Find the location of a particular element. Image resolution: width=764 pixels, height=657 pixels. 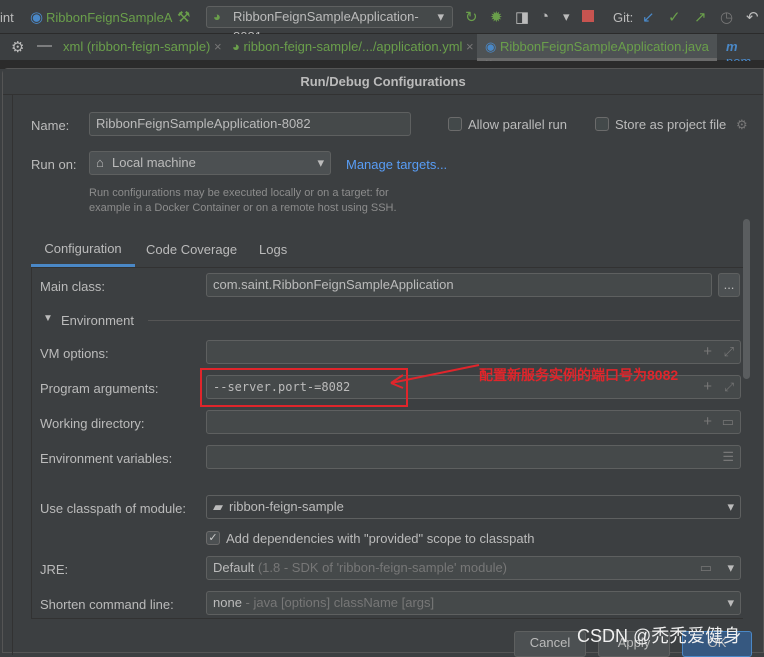

stop-icon is located at coordinates (588, 16).